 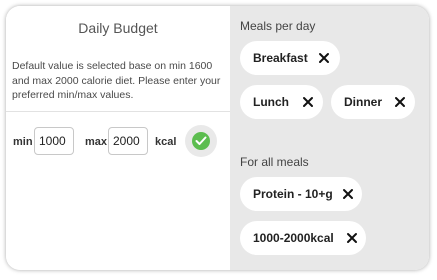 I want to click on meal-chip-lunch: Lunch, so click(x=281, y=102).